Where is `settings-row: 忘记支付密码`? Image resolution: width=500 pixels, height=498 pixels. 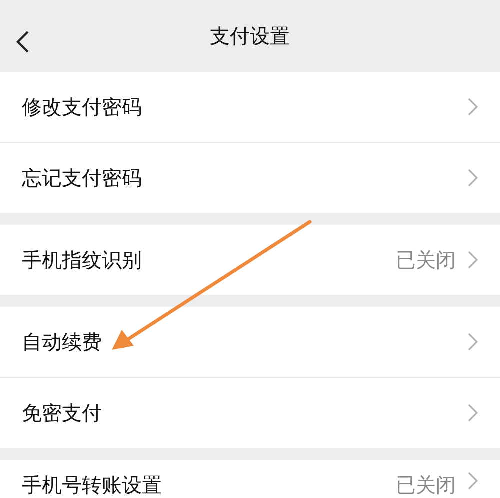 settings-row: 忘记支付密码 is located at coordinates (250, 178).